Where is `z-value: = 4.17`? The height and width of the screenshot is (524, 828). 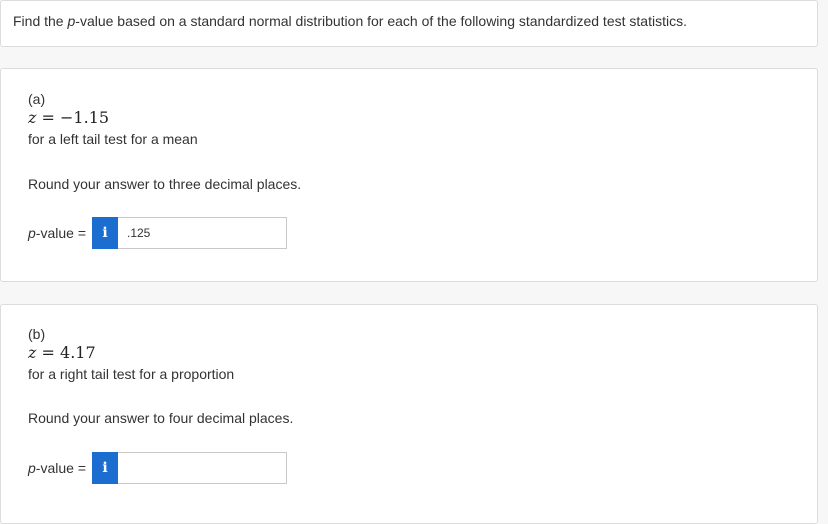 z-value: = 4.17 is located at coordinates (66, 352).